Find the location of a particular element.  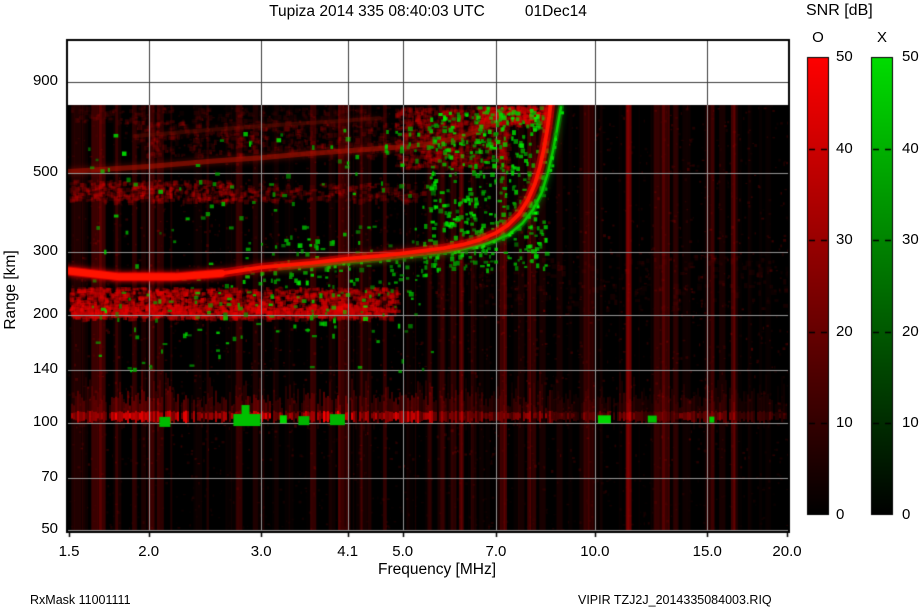

colorbar-x-tick-label: 50 is located at coordinates (910, 56).